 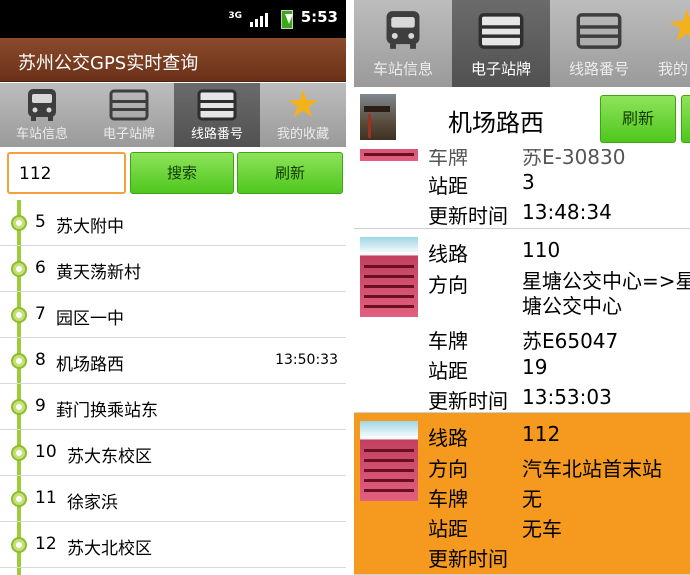 What do you see at coordinates (592, 469) in the screenshot?
I see `direction-value: 汽车北站首末站` at bounding box center [592, 469].